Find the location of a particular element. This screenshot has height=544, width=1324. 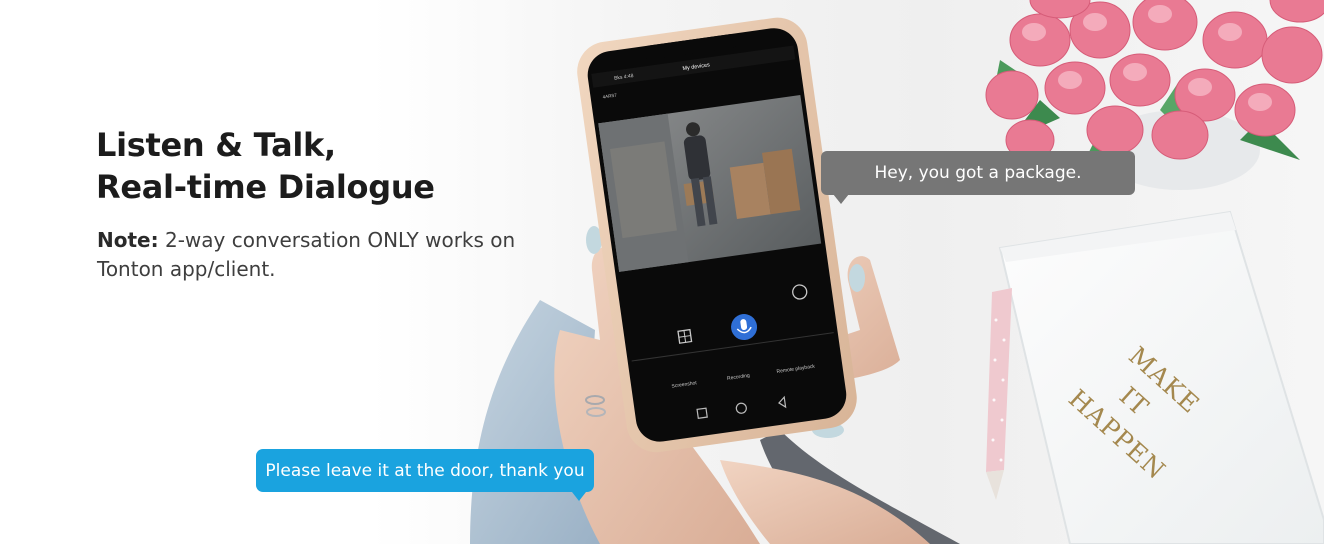

pen is located at coordinates (999, 394).